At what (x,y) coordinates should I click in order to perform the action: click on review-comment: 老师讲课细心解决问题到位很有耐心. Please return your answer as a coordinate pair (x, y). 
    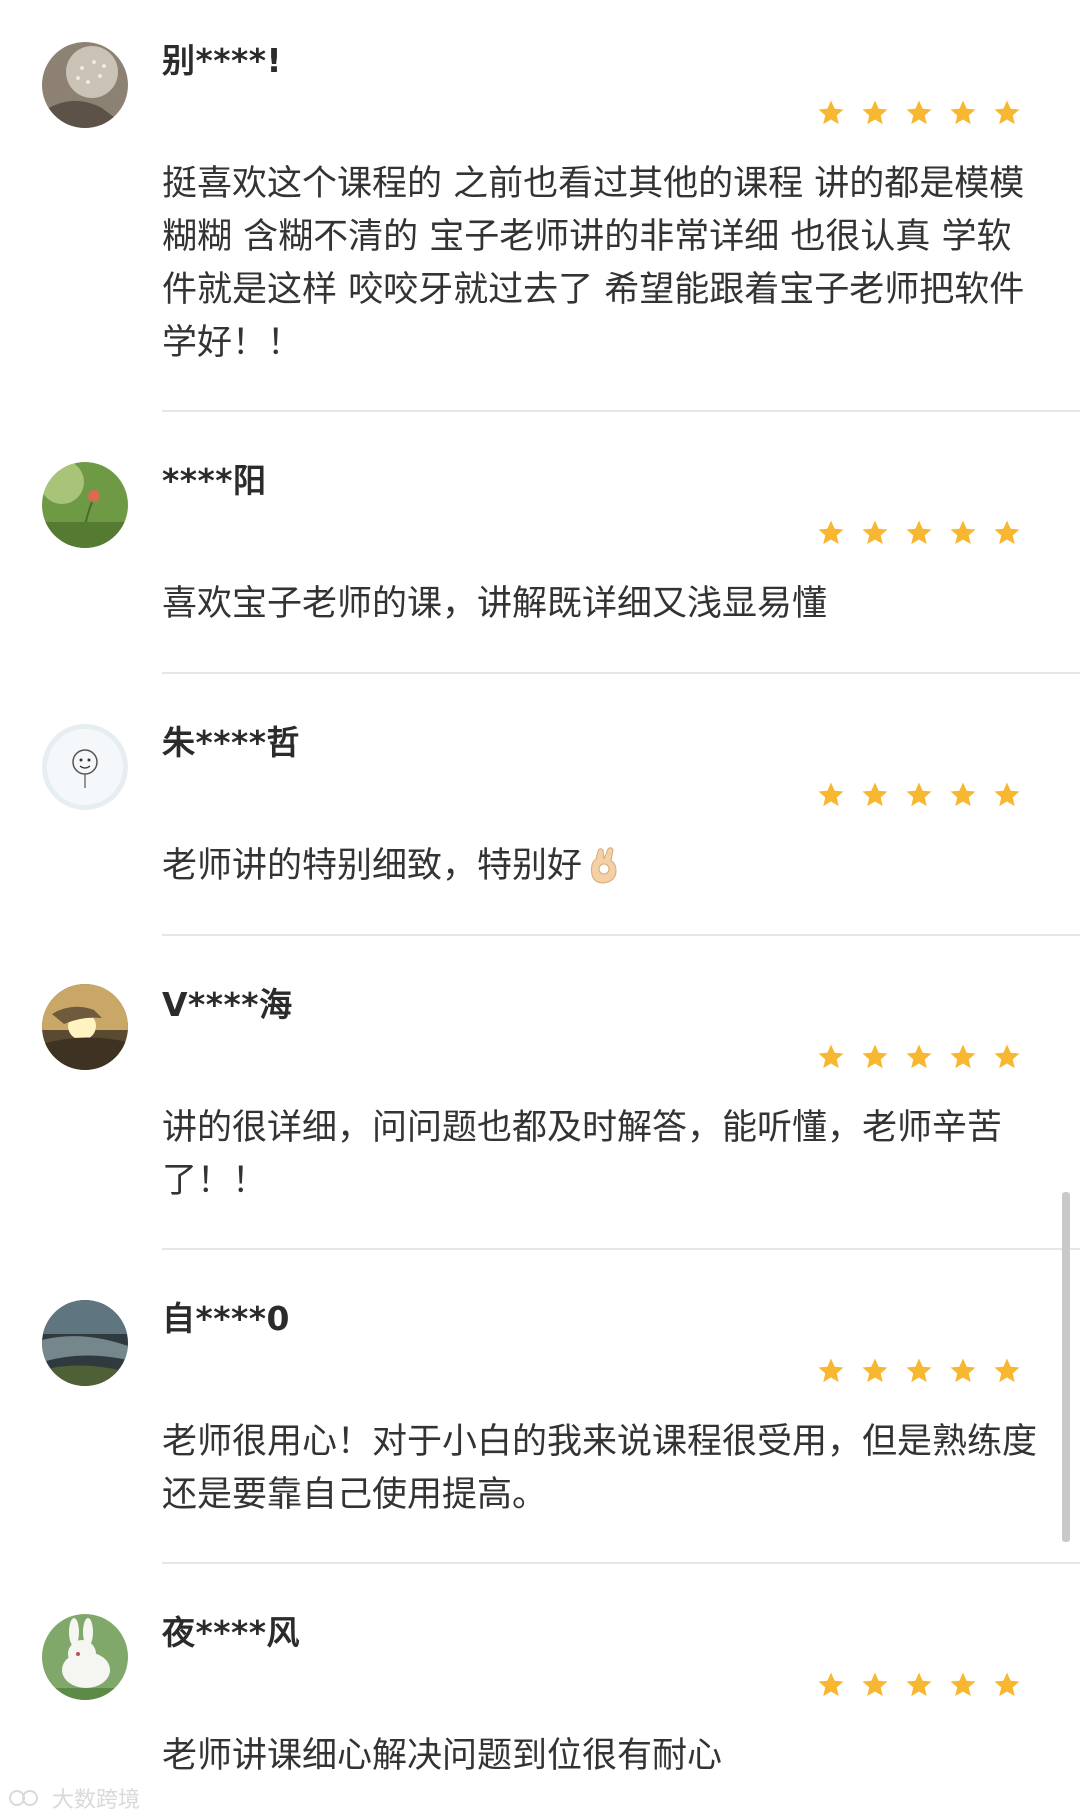
    Looking at the image, I should click on (442, 1756).